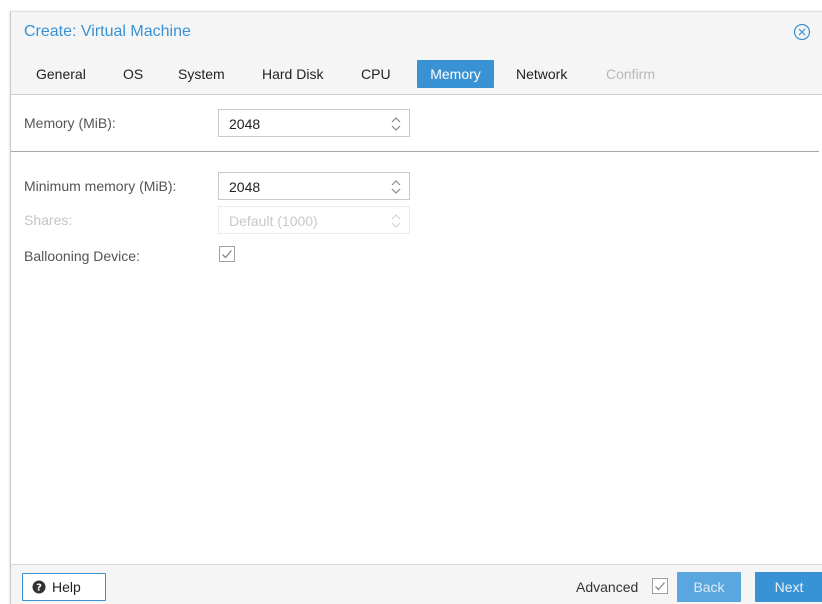 This screenshot has height=604, width=822. Describe the element at coordinates (245, 187) in the screenshot. I see `min-memory-value: 2048` at that location.